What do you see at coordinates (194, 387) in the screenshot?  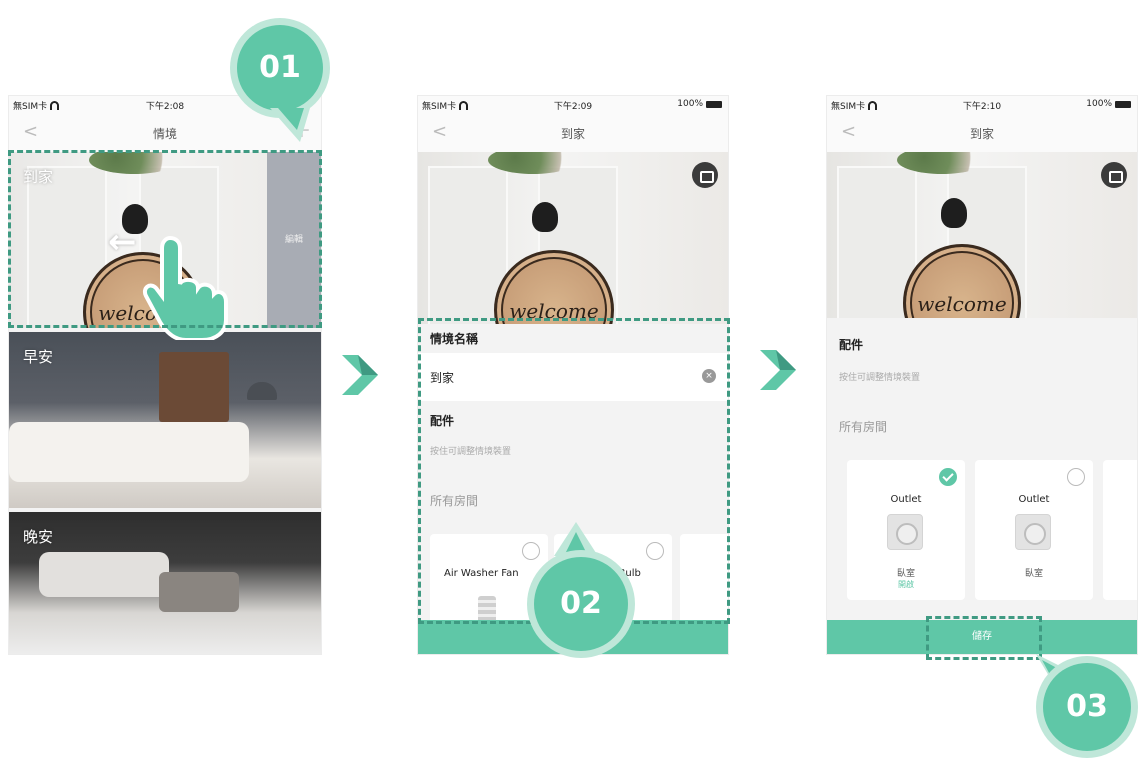 I see `headboard-image` at bounding box center [194, 387].